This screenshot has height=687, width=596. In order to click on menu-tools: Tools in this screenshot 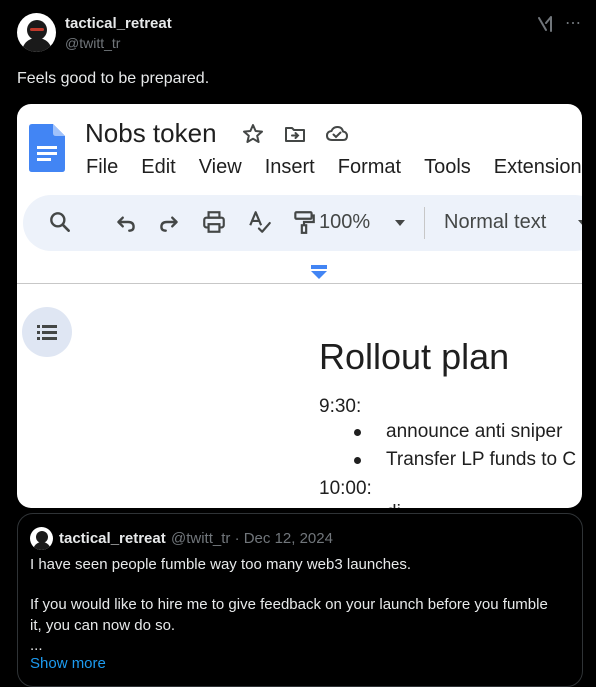, I will do `click(447, 167)`.